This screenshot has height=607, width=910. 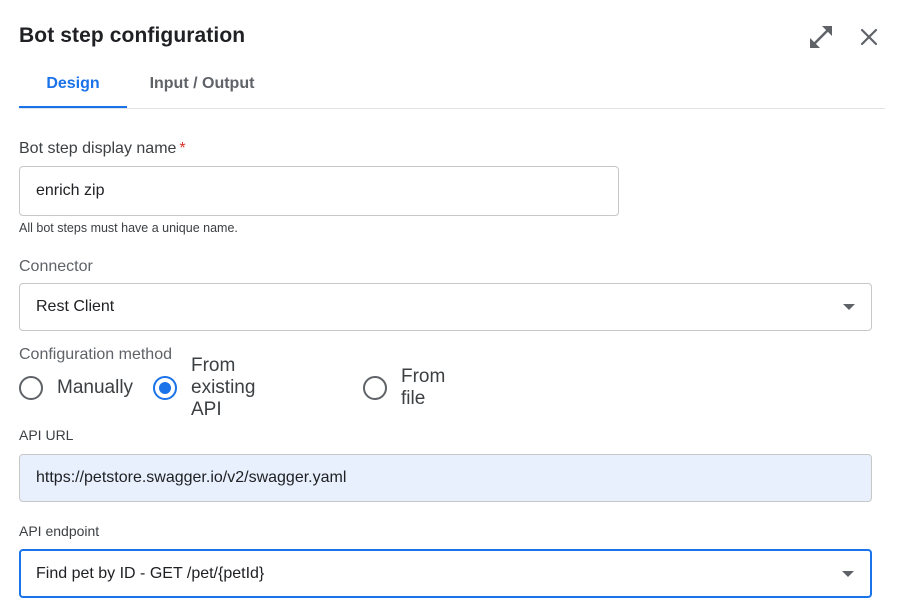 I want to click on display-name-label: Bot step display name *, so click(x=102, y=149).